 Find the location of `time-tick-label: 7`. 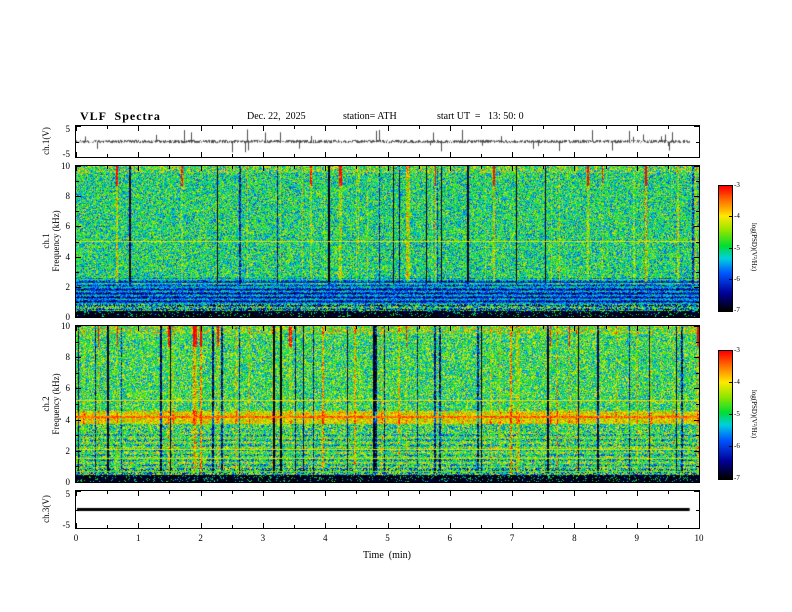

time-tick-label: 7 is located at coordinates (512, 538).